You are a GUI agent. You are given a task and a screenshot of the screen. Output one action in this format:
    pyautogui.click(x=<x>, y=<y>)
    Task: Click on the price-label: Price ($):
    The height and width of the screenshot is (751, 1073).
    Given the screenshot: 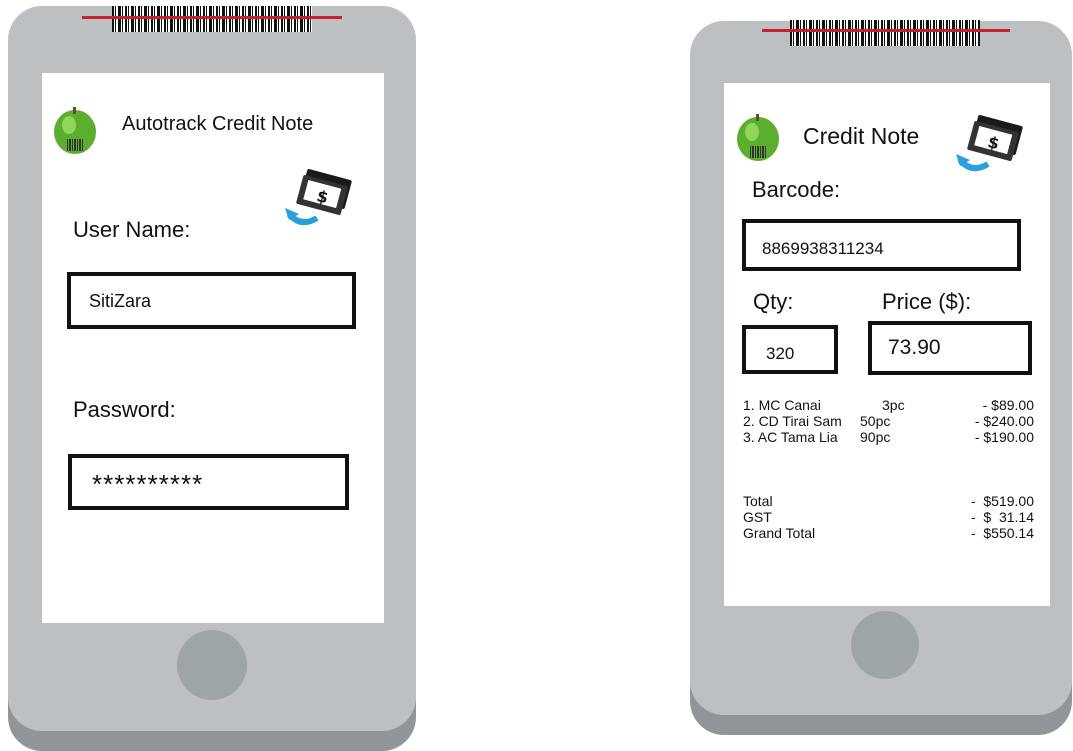 What is the action you would take?
    pyautogui.click(x=927, y=301)
    